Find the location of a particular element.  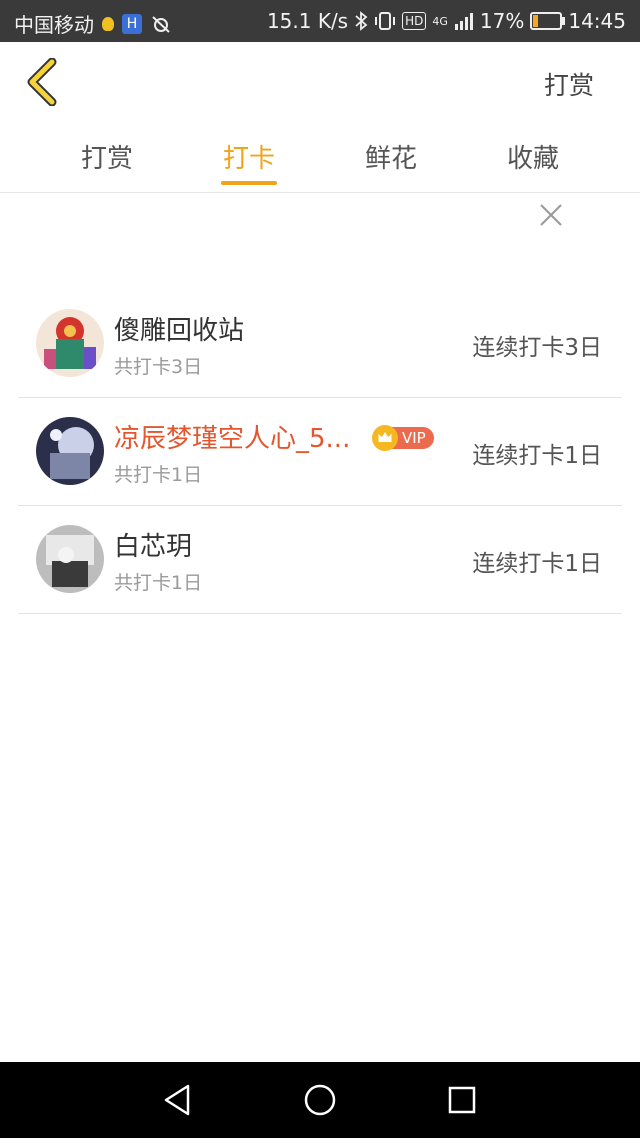

user-name: 傻雕回收站 is located at coordinates (179, 331).